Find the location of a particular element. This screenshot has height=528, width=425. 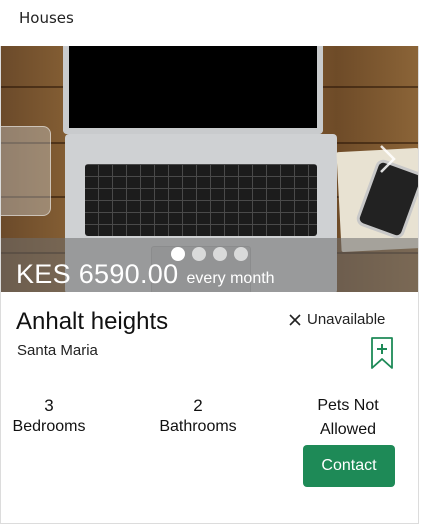

bathrooms-stat: 2 Bathrooms is located at coordinates (198, 416).